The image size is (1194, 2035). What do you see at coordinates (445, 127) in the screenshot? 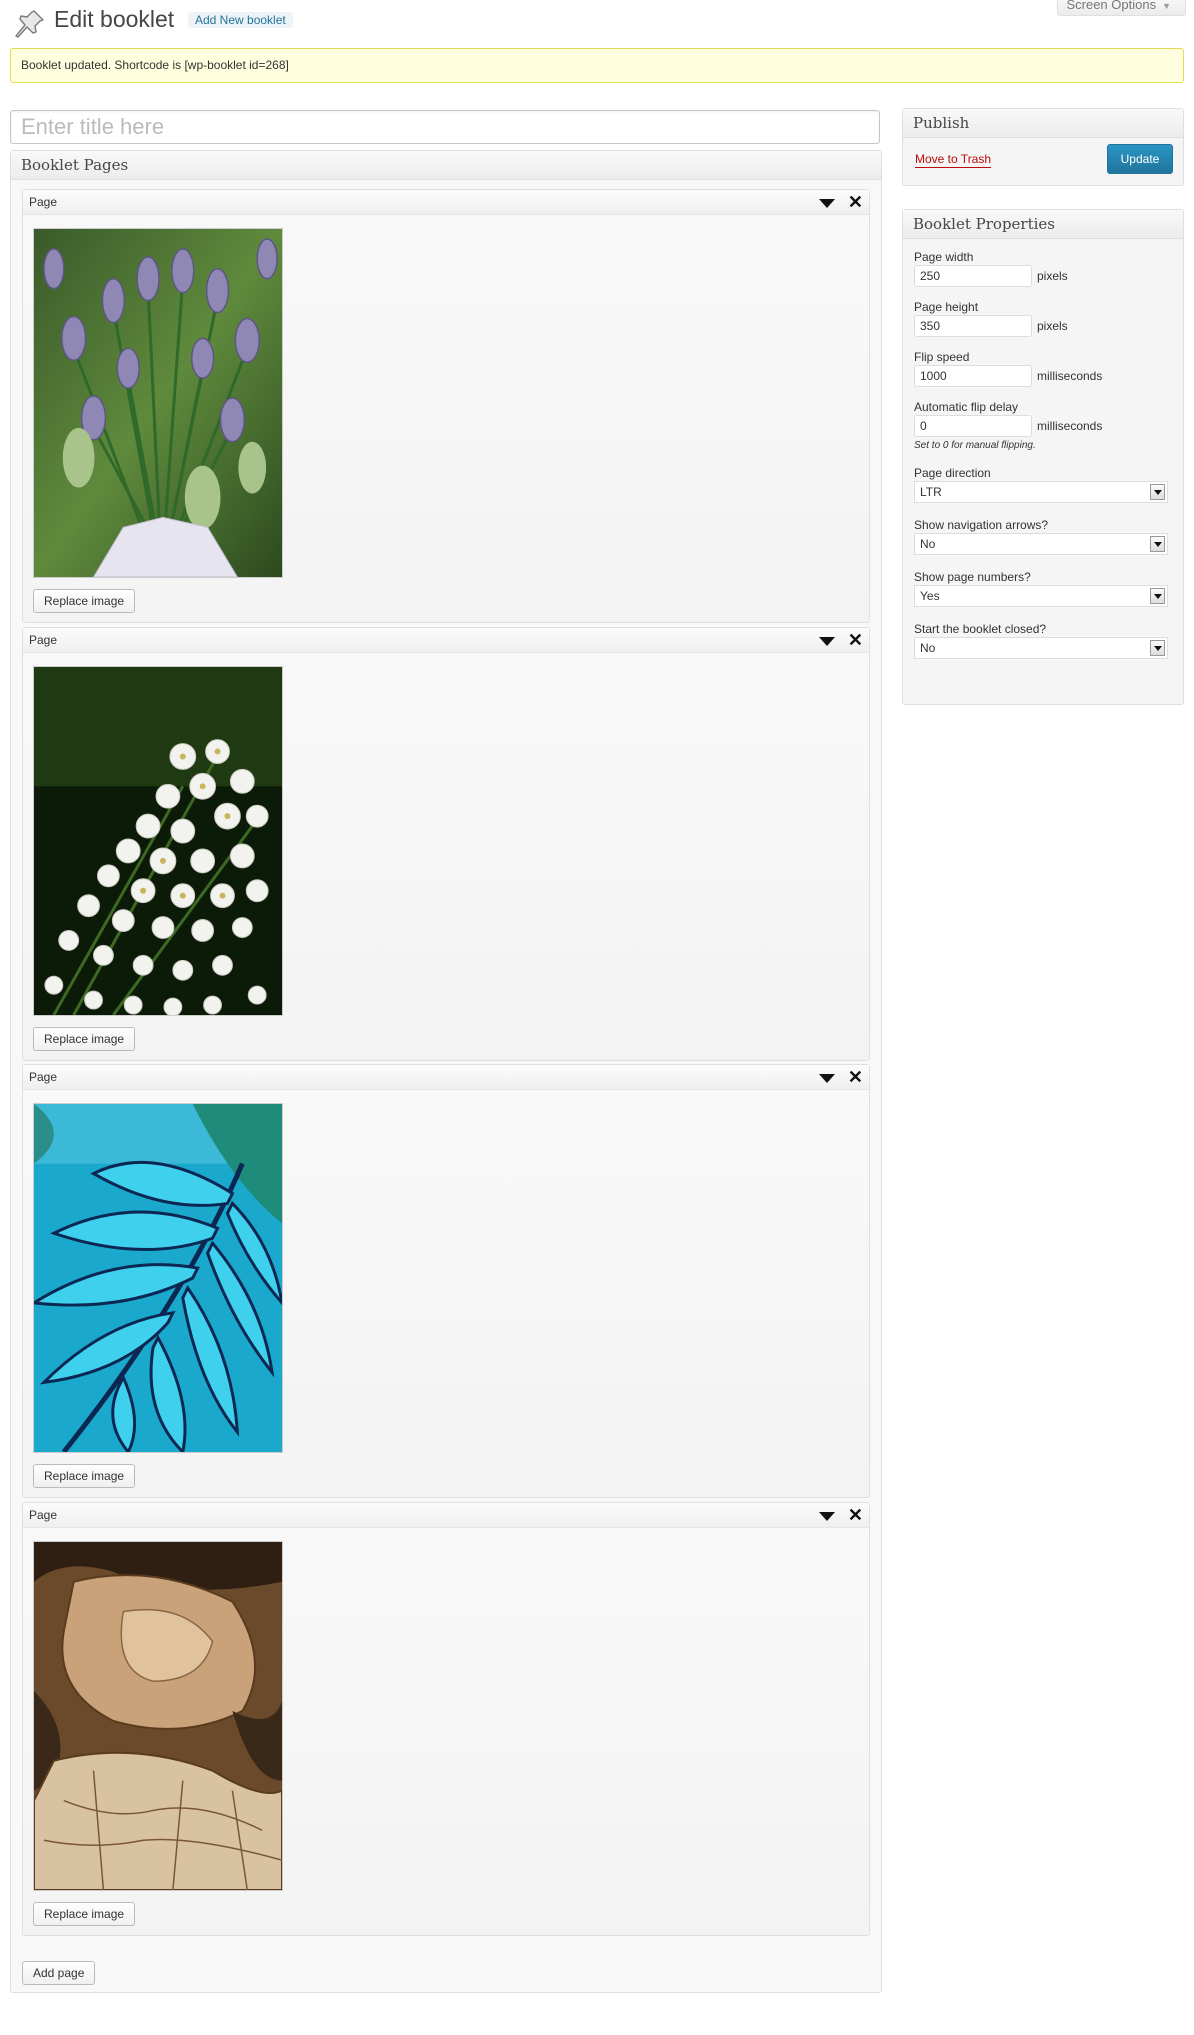
I see `title-input` at bounding box center [445, 127].